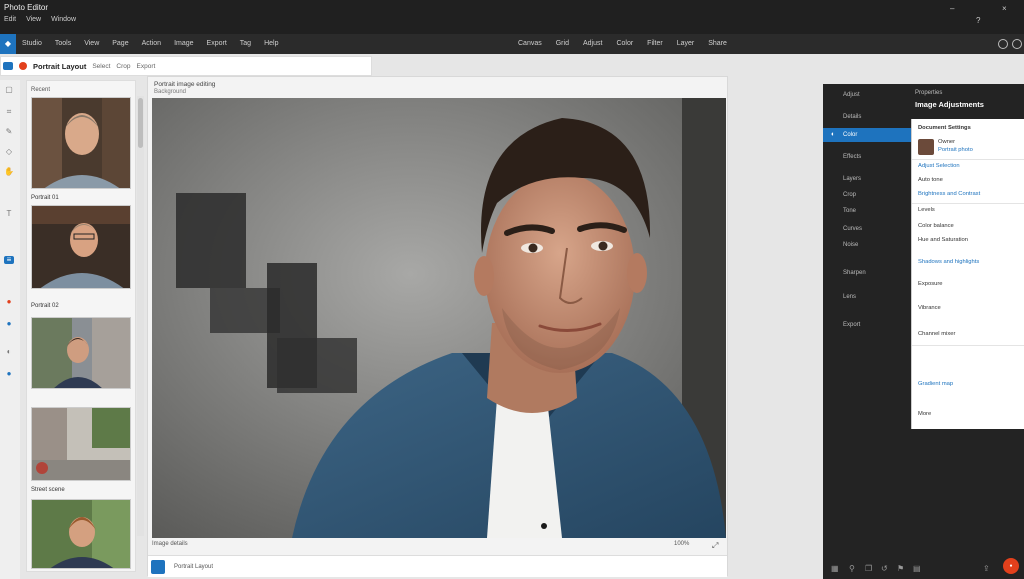 Image resolution: width=1024 pixels, height=579 pixels. Describe the element at coordinates (947, 142) in the screenshot. I see `owner-label: Owner` at that location.